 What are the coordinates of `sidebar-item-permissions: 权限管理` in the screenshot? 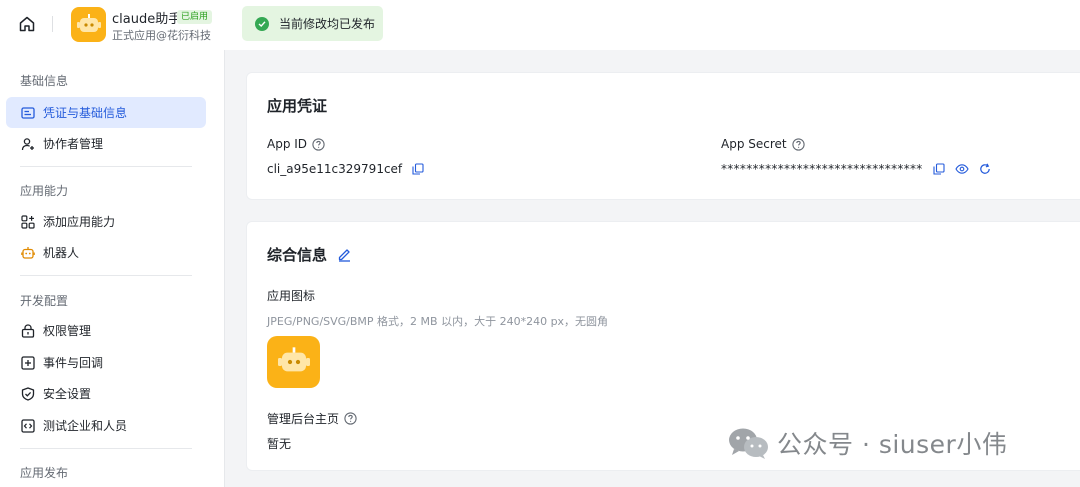 It's located at (106, 330).